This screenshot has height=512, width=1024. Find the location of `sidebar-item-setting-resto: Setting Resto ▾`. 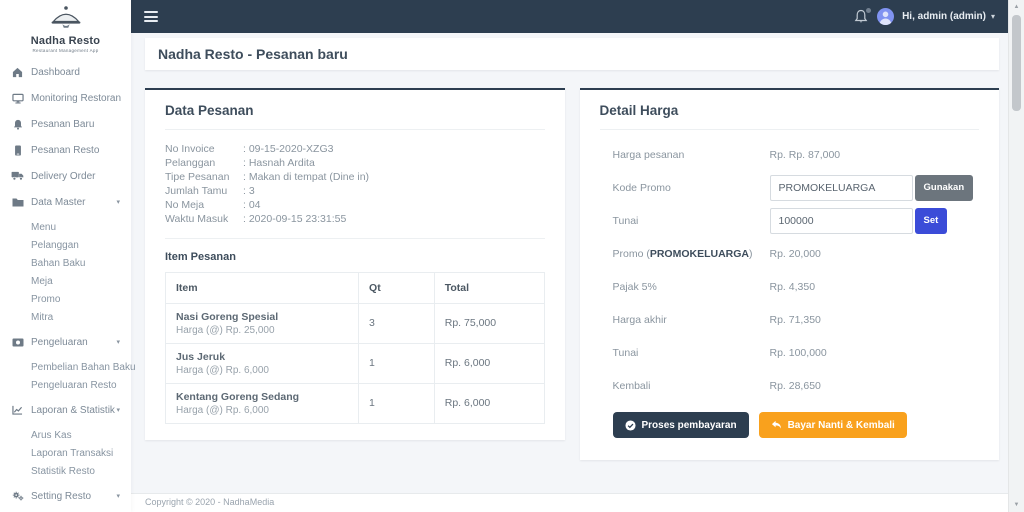

sidebar-item-setting-resto: Setting Resto ▾ is located at coordinates (65, 496).